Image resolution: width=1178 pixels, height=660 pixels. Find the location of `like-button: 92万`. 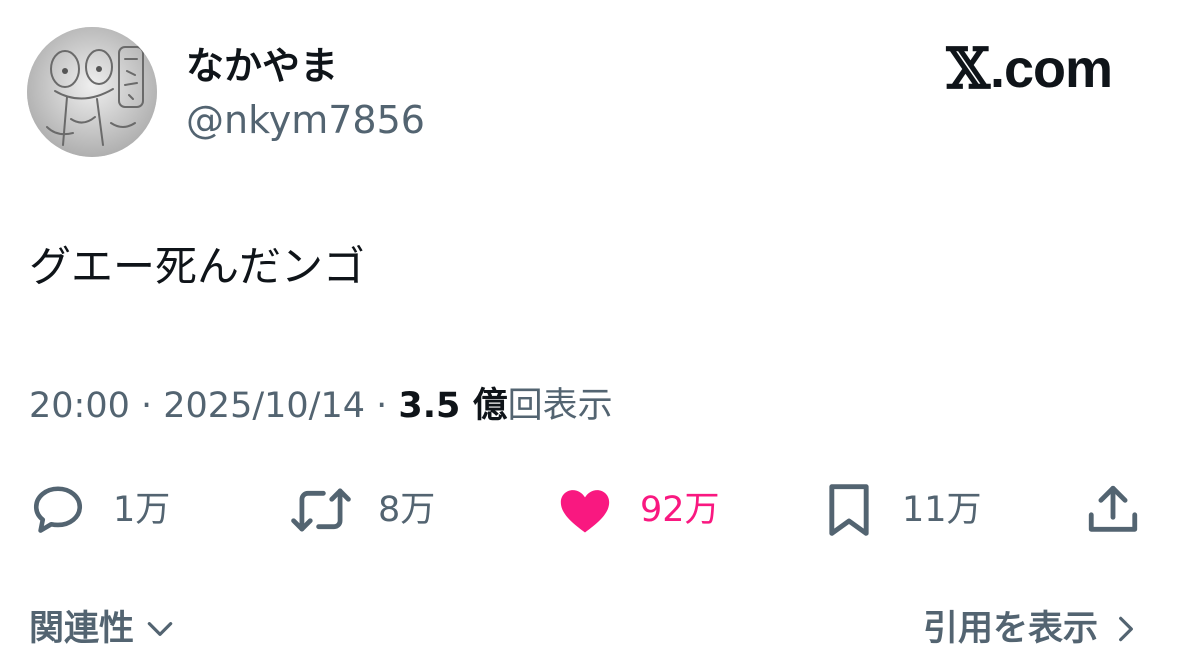

like-button: 92万 is located at coordinates (638, 510).